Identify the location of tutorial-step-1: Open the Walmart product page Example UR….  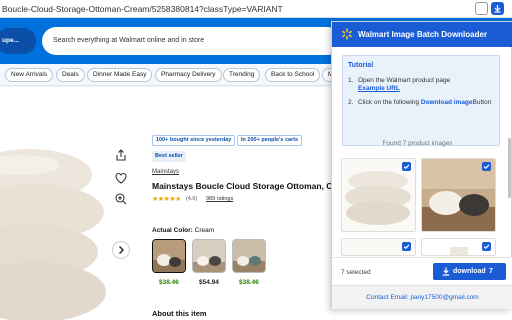
(428, 85).